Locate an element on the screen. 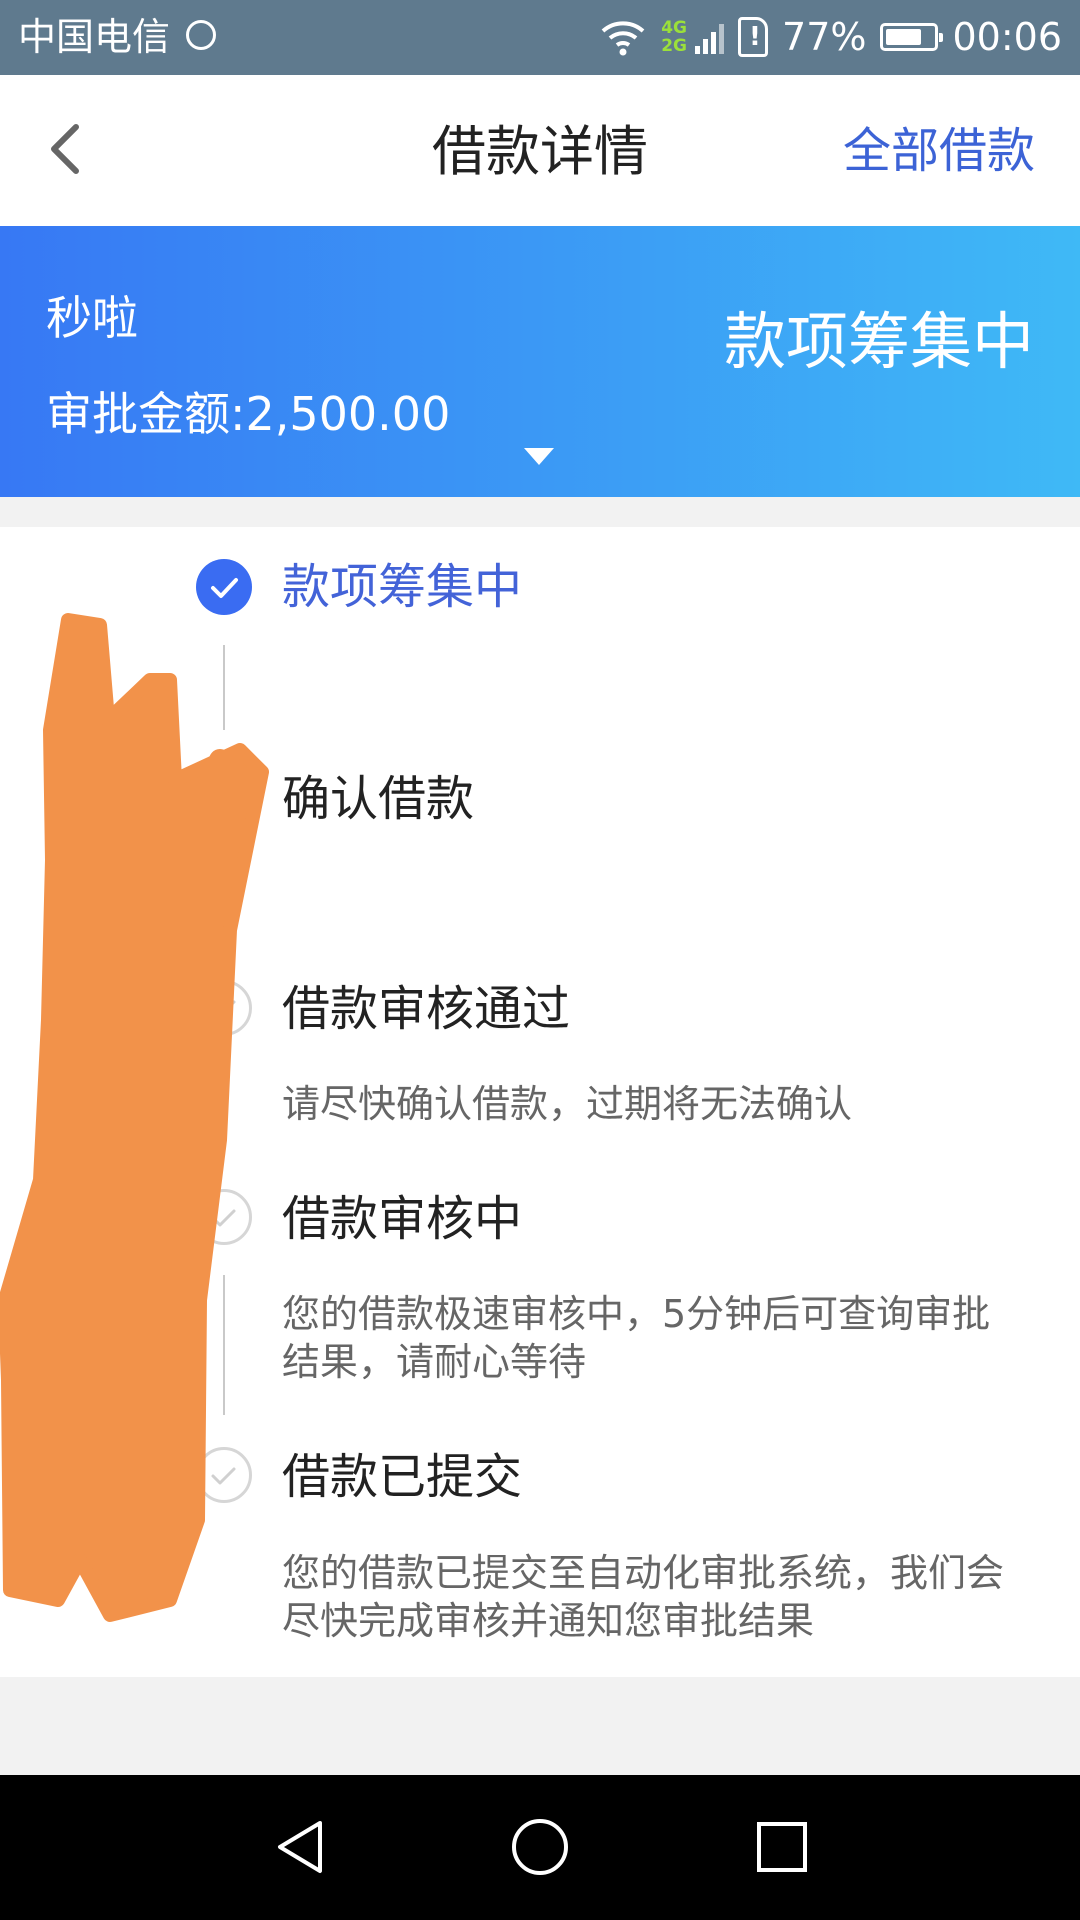  nav-back-icon is located at coordinates (300, 1847).